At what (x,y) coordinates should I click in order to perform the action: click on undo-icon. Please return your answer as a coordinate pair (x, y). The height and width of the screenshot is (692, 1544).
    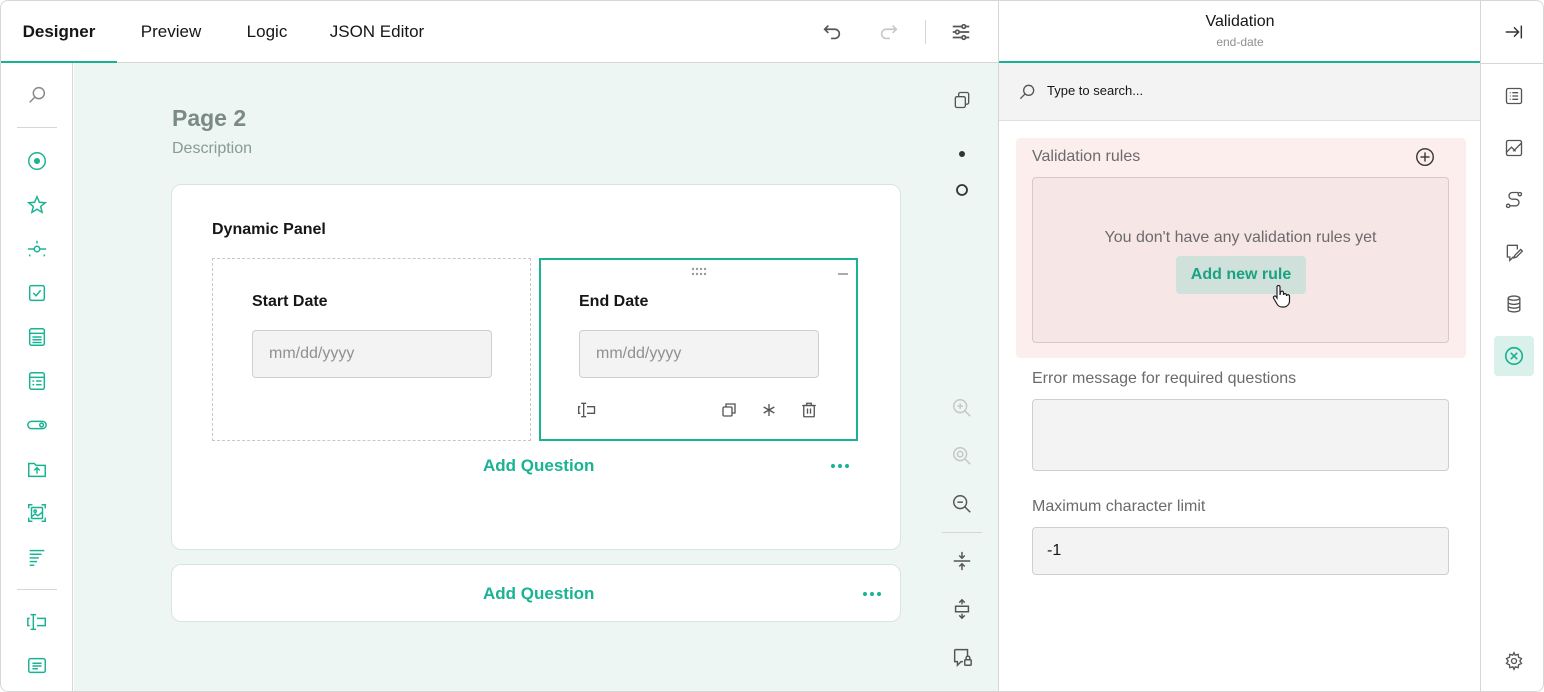
    Looking at the image, I should click on (832, 32).